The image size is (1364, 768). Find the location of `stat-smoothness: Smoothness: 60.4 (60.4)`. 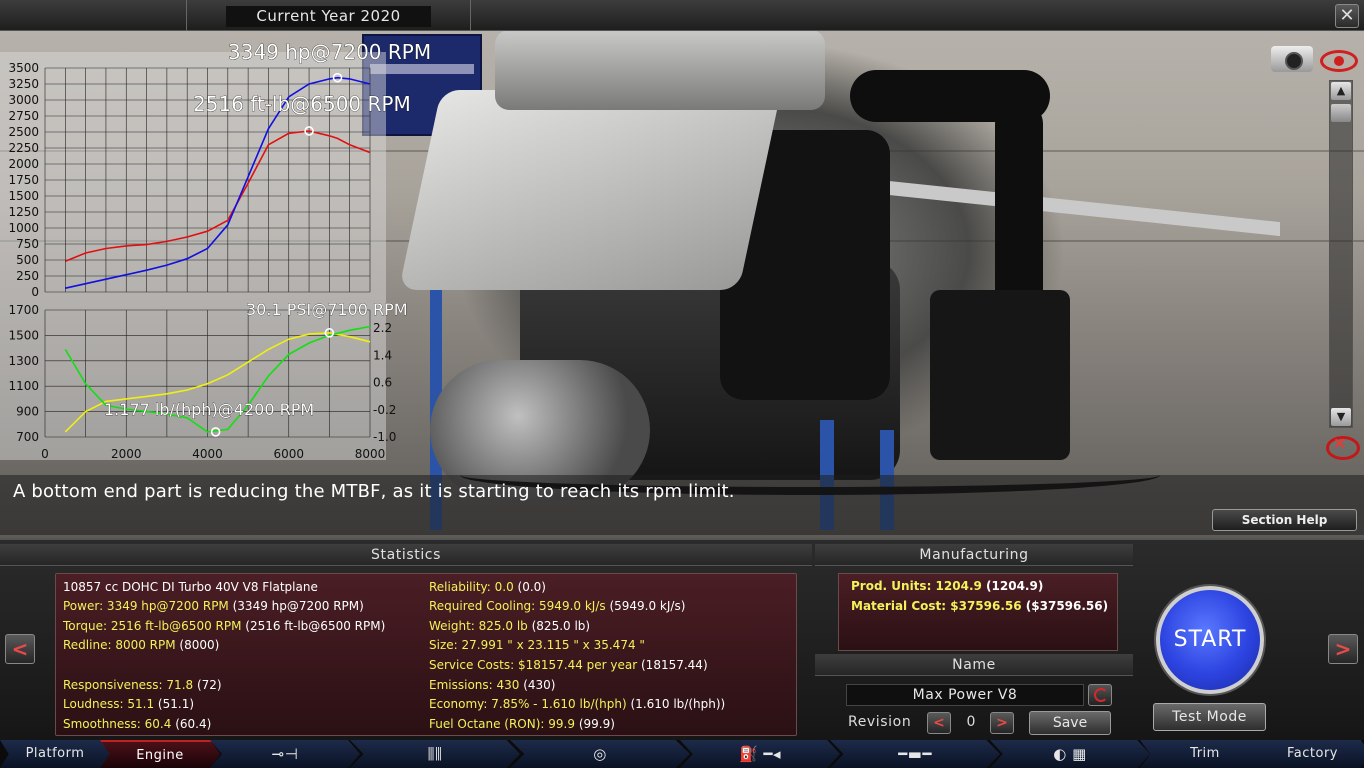

stat-smoothness: Smoothness: 60.4 (60.4) is located at coordinates (137, 724).